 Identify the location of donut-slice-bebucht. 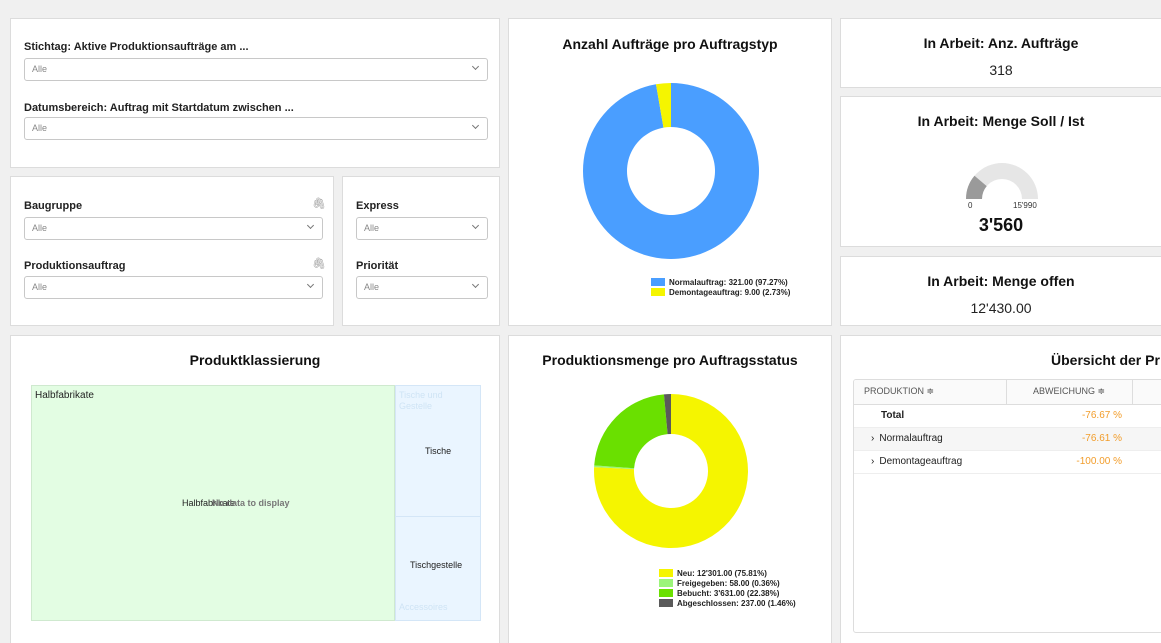
(631, 431).